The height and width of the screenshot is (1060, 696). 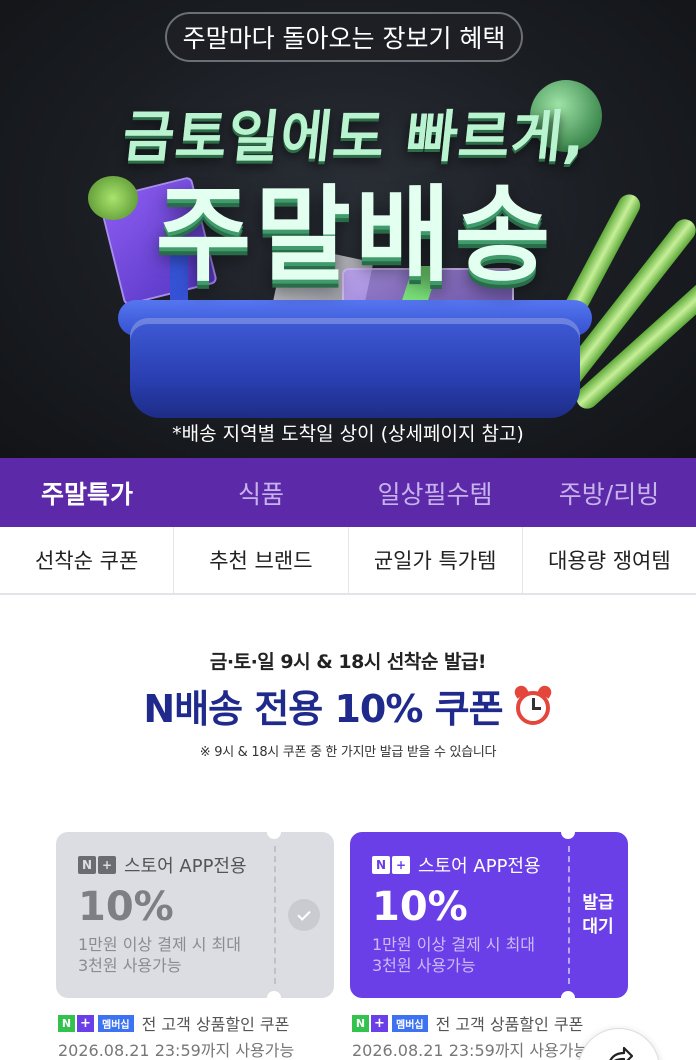 I want to click on tab-kitchen-living: 주방/리빙, so click(x=609, y=492).